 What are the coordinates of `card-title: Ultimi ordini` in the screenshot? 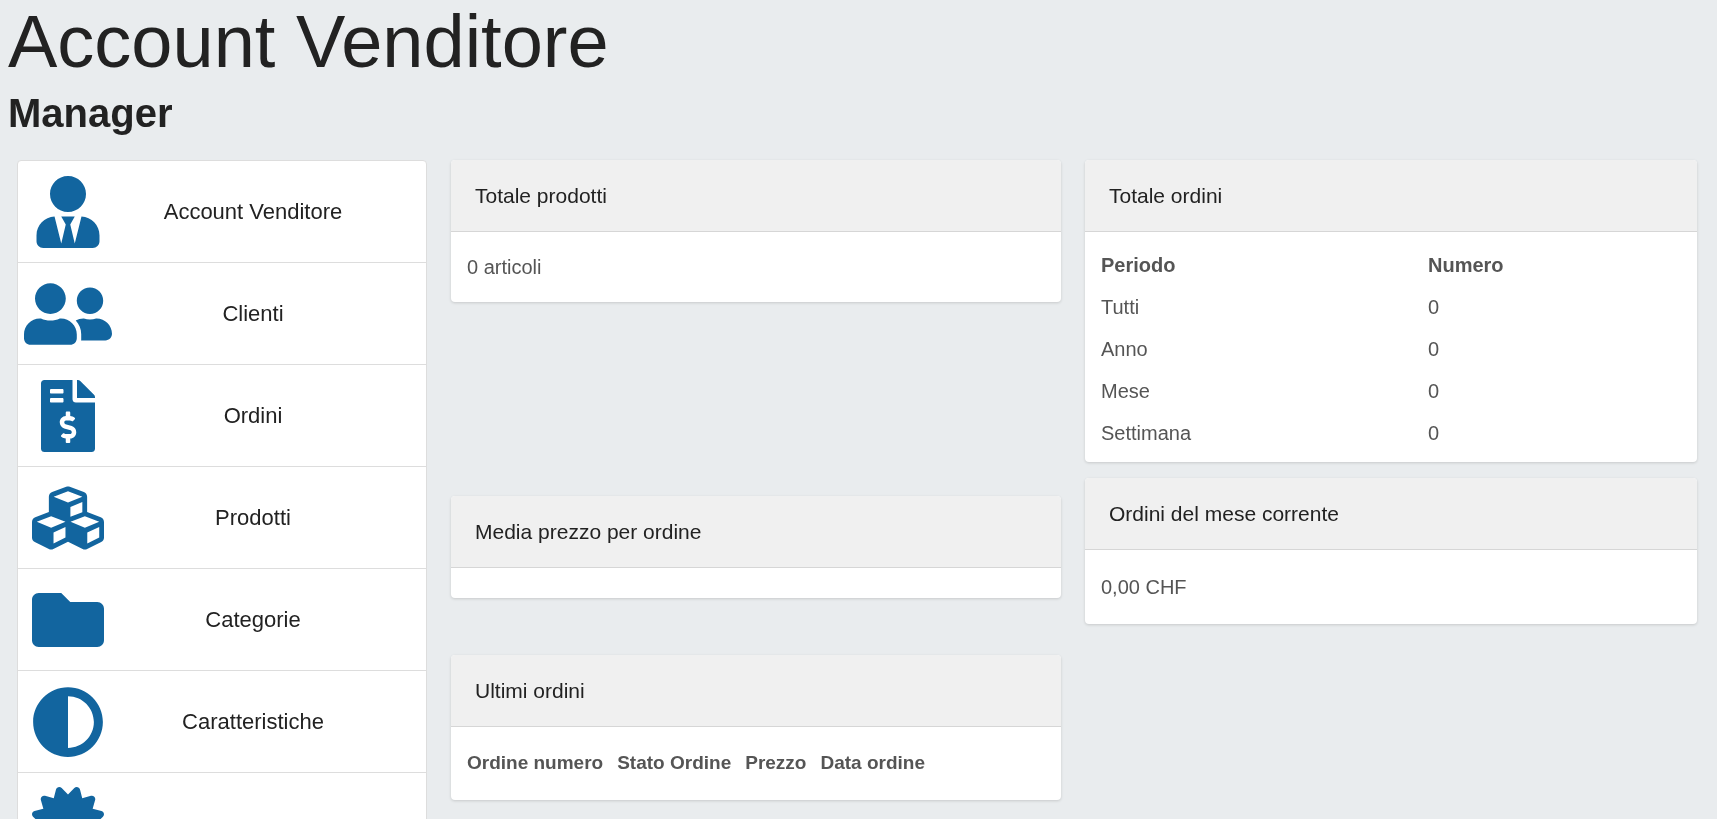 It's located at (530, 690).